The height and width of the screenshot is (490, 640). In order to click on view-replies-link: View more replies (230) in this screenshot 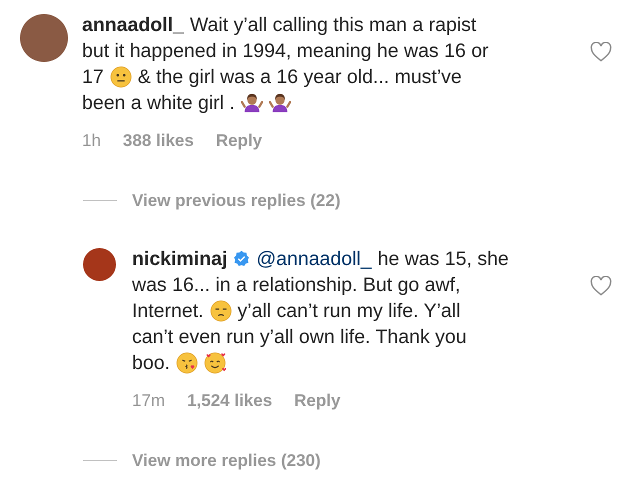, I will do `click(226, 460)`.